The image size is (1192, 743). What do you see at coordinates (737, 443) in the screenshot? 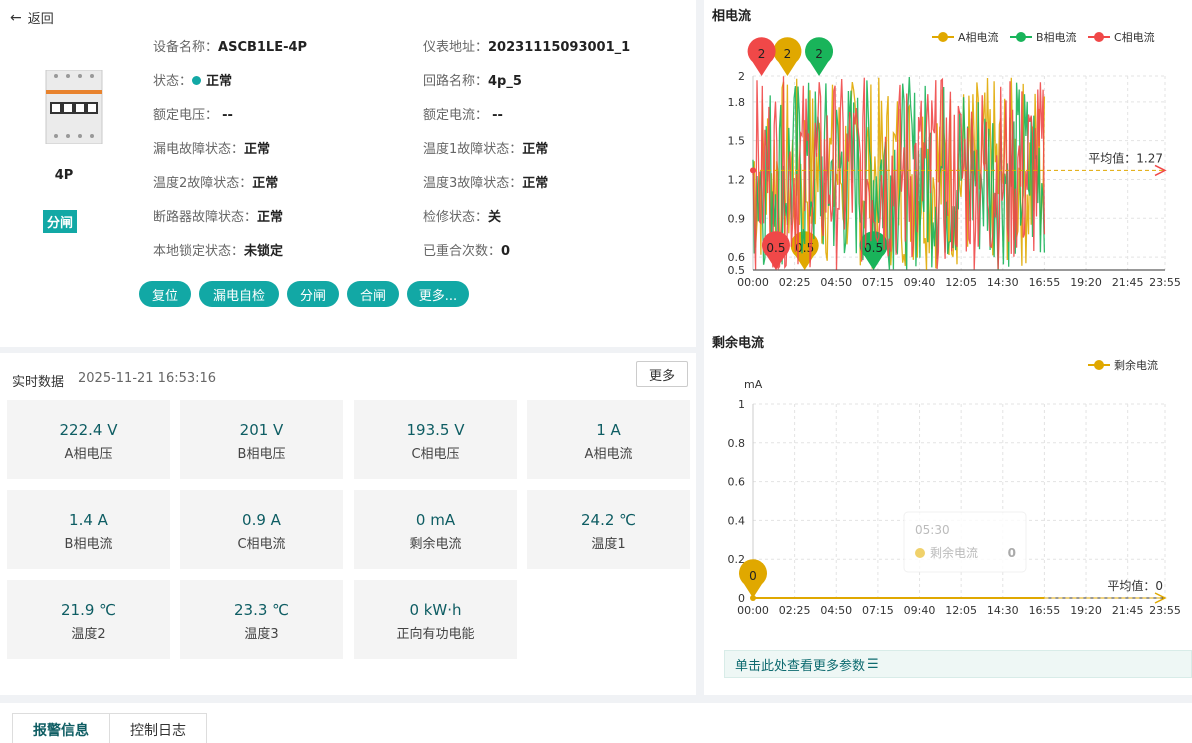
I see `y-tick-label: 0.8` at bounding box center [737, 443].